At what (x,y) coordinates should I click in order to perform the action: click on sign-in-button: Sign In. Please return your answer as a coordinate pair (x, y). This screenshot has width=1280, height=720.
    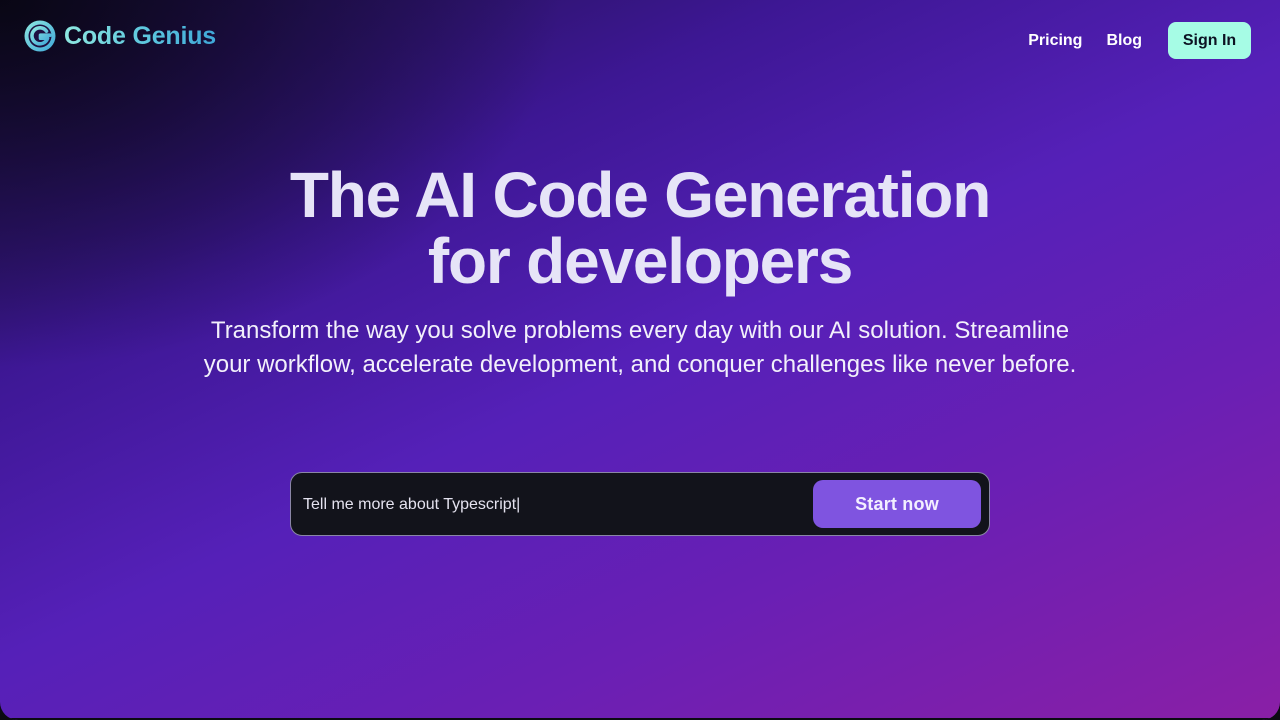
    Looking at the image, I should click on (1209, 40).